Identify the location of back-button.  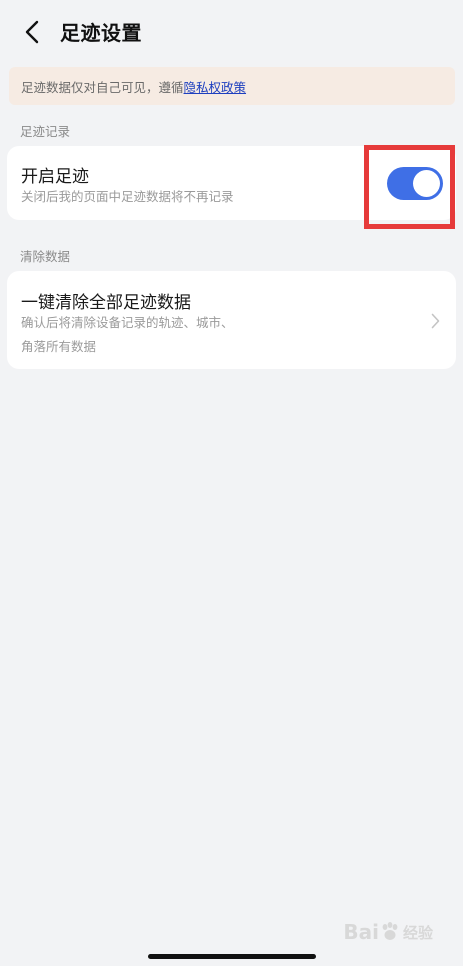
(32, 32).